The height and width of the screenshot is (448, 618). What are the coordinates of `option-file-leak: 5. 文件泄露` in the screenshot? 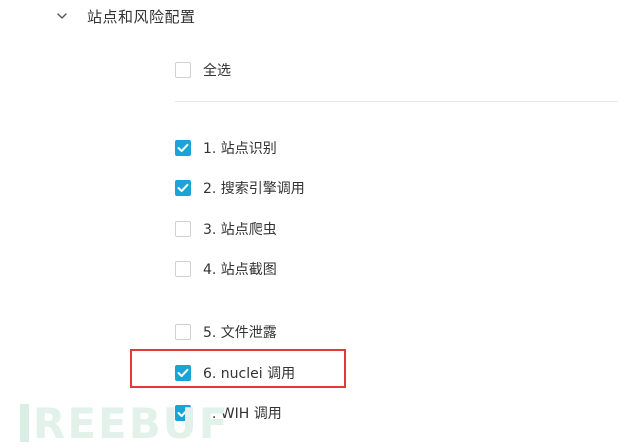 It's located at (226, 332).